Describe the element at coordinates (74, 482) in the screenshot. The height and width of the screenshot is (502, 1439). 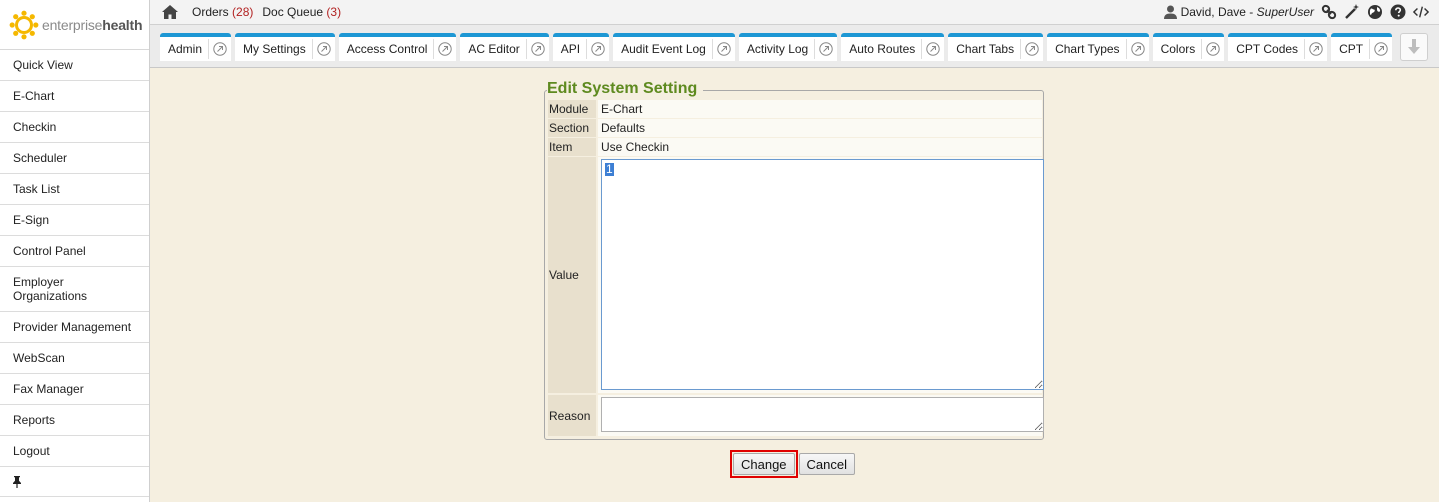
I see `pin-button` at that location.